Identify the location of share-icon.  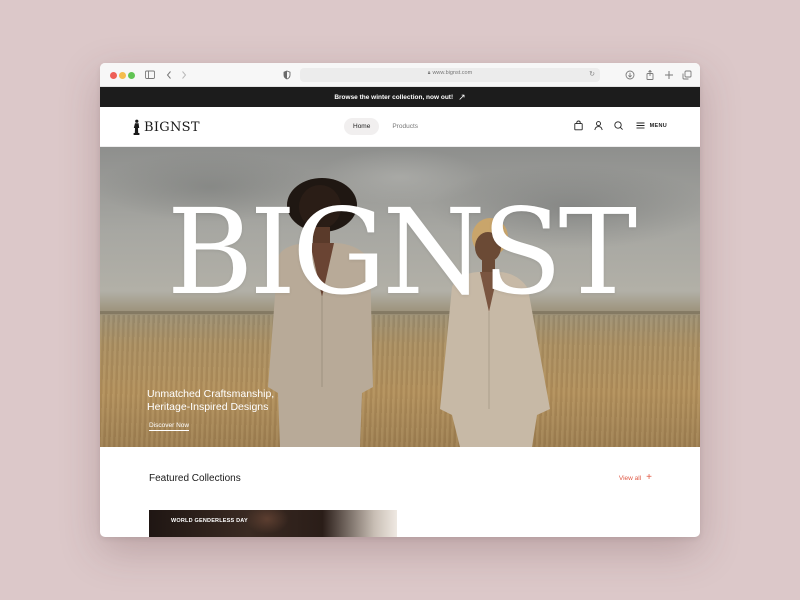
(650, 75).